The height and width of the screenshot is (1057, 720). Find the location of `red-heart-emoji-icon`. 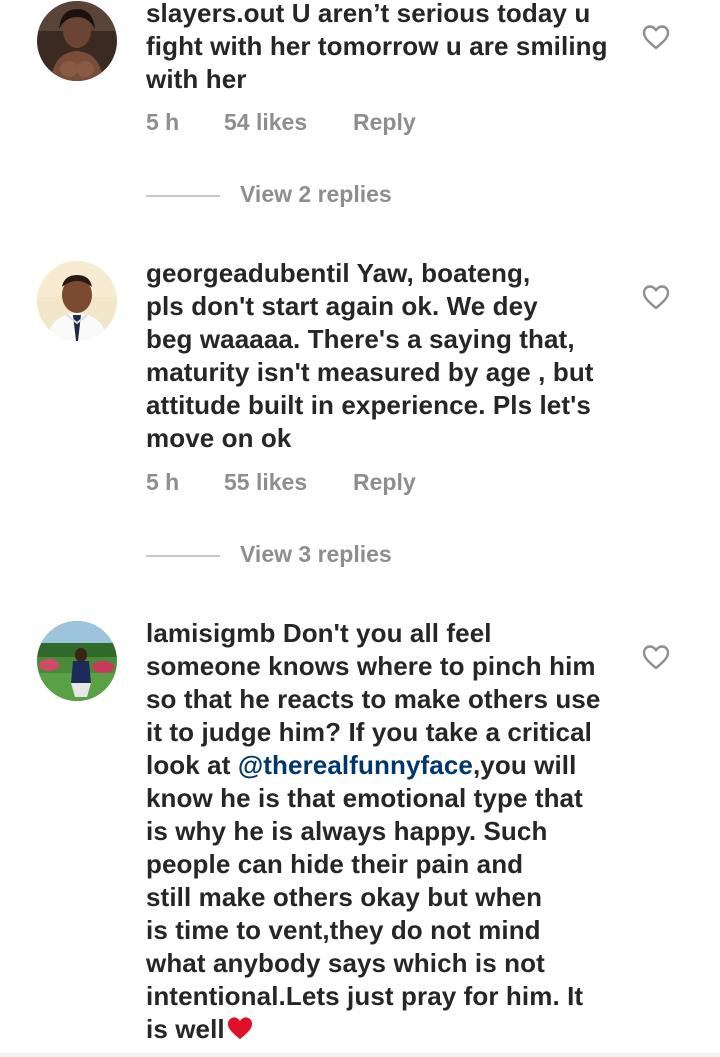

red-heart-emoji-icon is located at coordinates (240, 1028).